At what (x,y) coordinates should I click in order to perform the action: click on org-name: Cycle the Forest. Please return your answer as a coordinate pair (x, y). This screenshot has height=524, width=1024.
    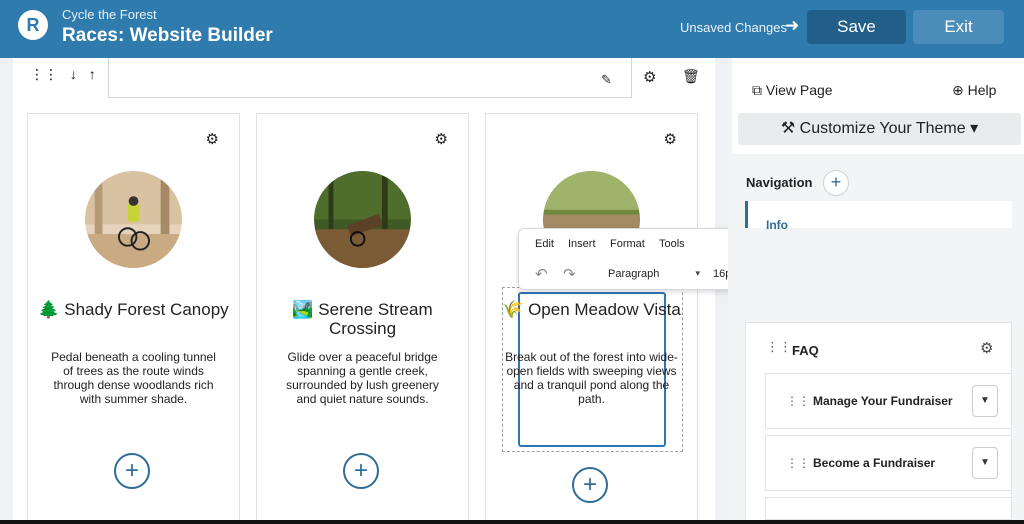
    Looking at the image, I should click on (109, 14).